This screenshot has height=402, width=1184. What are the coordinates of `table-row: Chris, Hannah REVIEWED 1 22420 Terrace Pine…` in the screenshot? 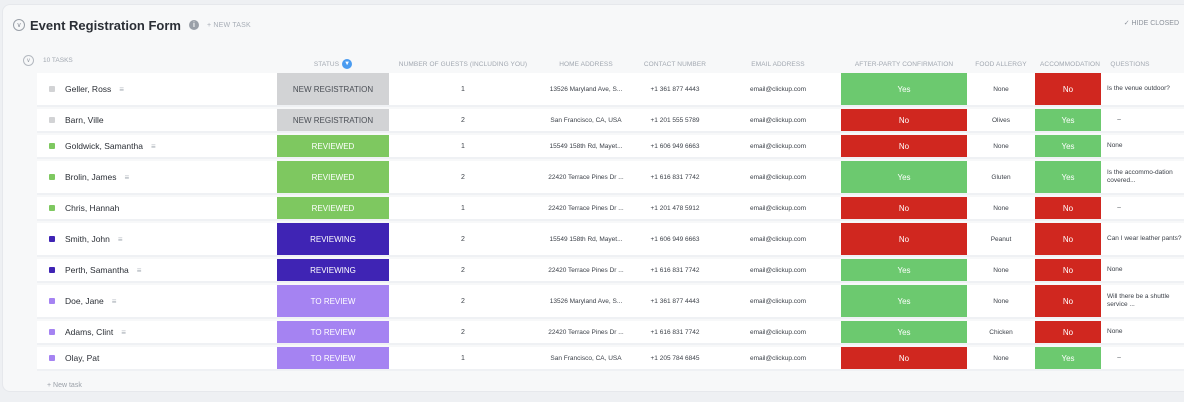 It's located at (610, 209).